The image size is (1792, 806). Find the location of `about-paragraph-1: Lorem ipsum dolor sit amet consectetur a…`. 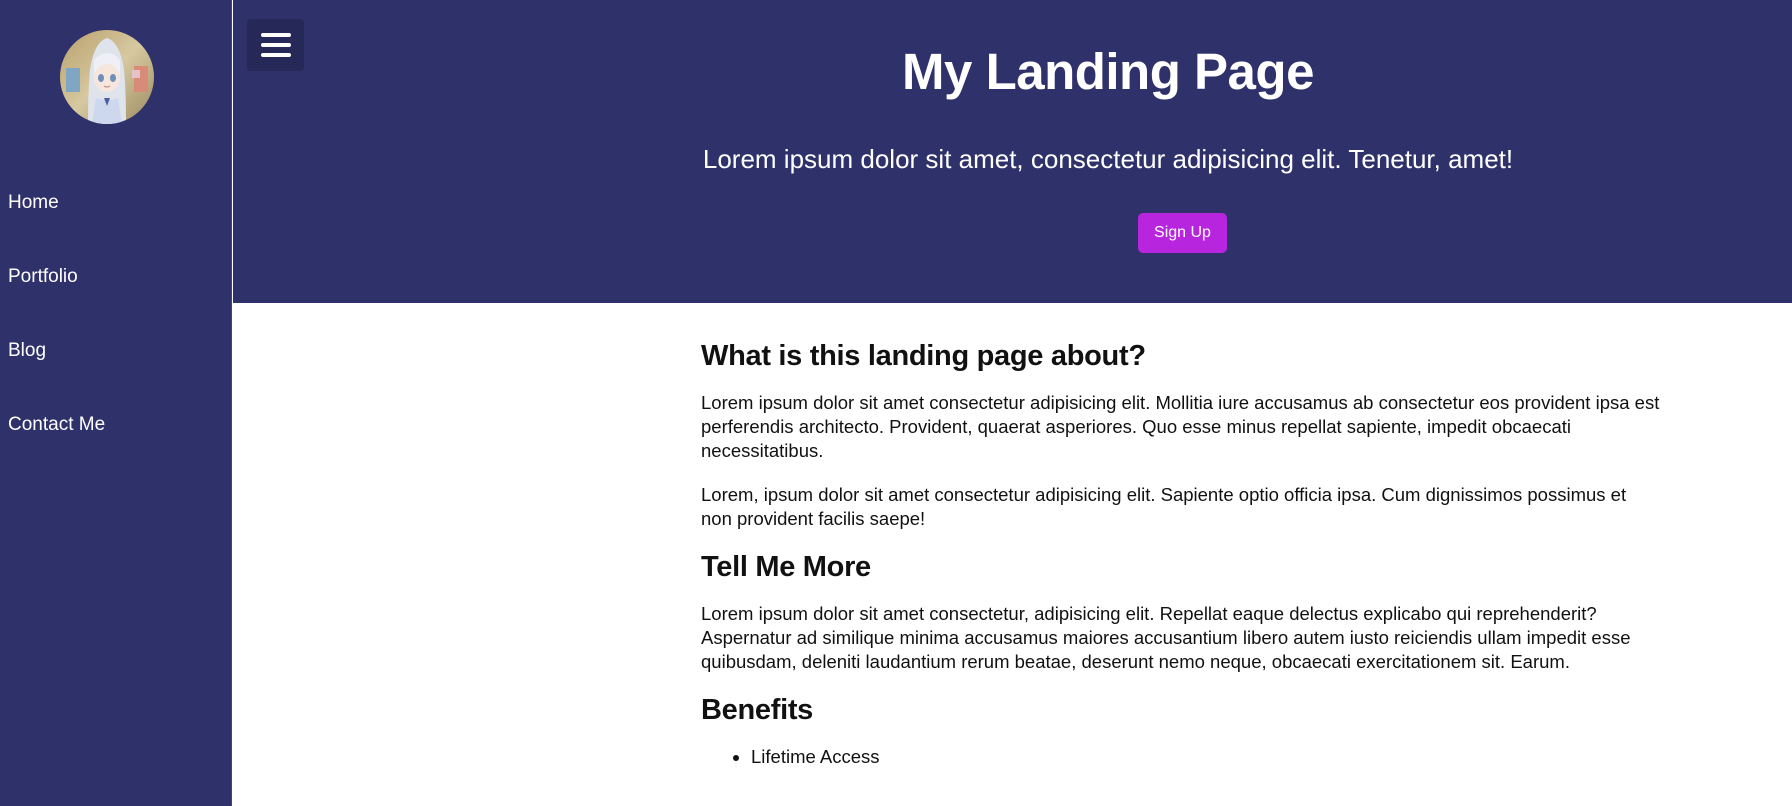

about-paragraph-1: Lorem ipsum dolor sit amet consectetur a… is located at coordinates (1180, 426).